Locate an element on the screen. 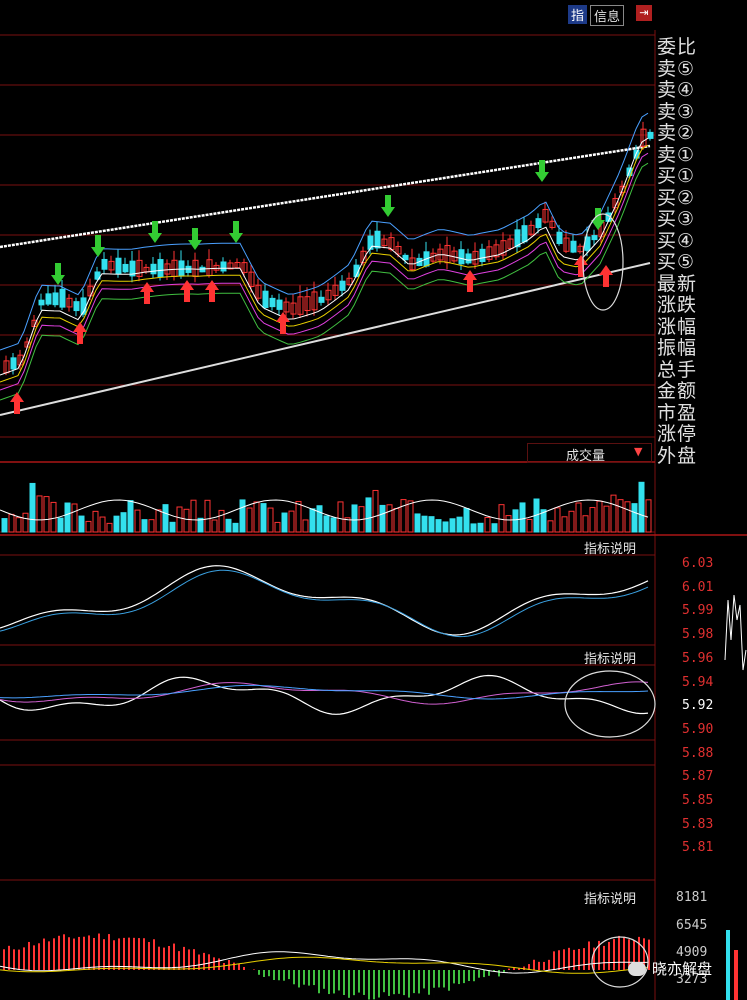 This screenshot has height=1000, width=747. price-scale-label: 5.83 is located at coordinates (698, 824).